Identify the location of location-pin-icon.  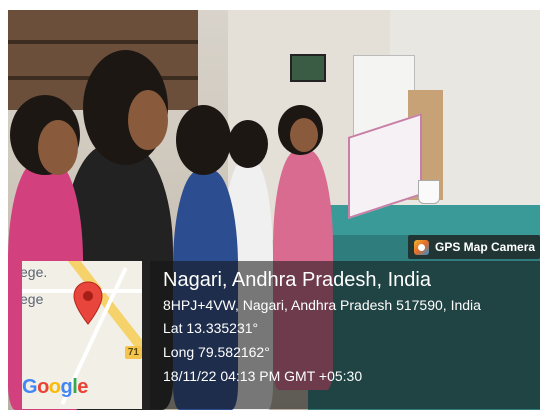
(88, 303).